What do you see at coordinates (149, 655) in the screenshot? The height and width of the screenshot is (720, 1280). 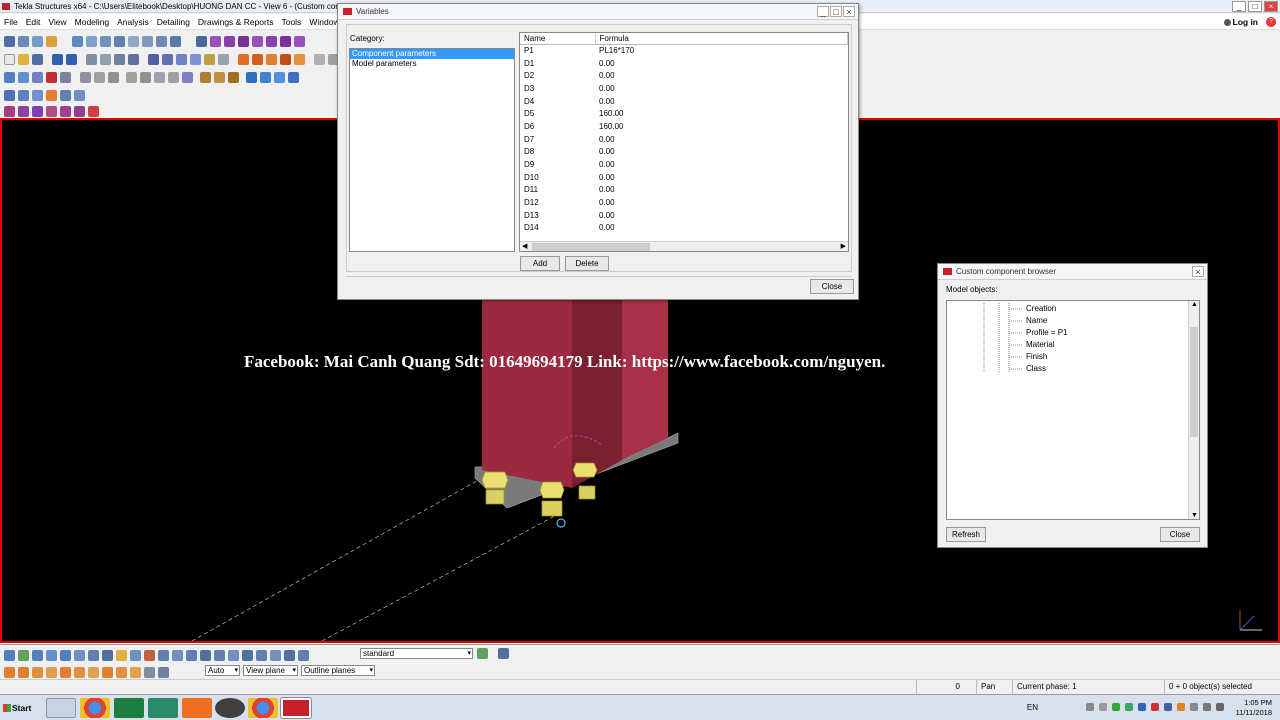 I see `select-reference-icon` at bounding box center [149, 655].